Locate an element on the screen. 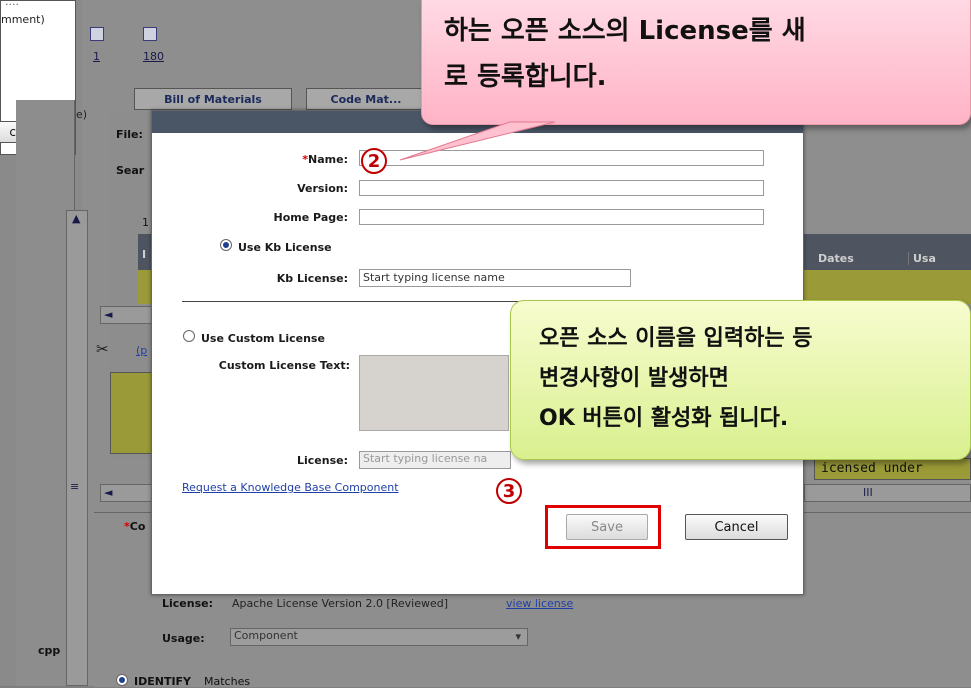 The height and width of the screenshot is (688, 971). scroll-up-icon: ▲ is located at coordinates (76, 218).